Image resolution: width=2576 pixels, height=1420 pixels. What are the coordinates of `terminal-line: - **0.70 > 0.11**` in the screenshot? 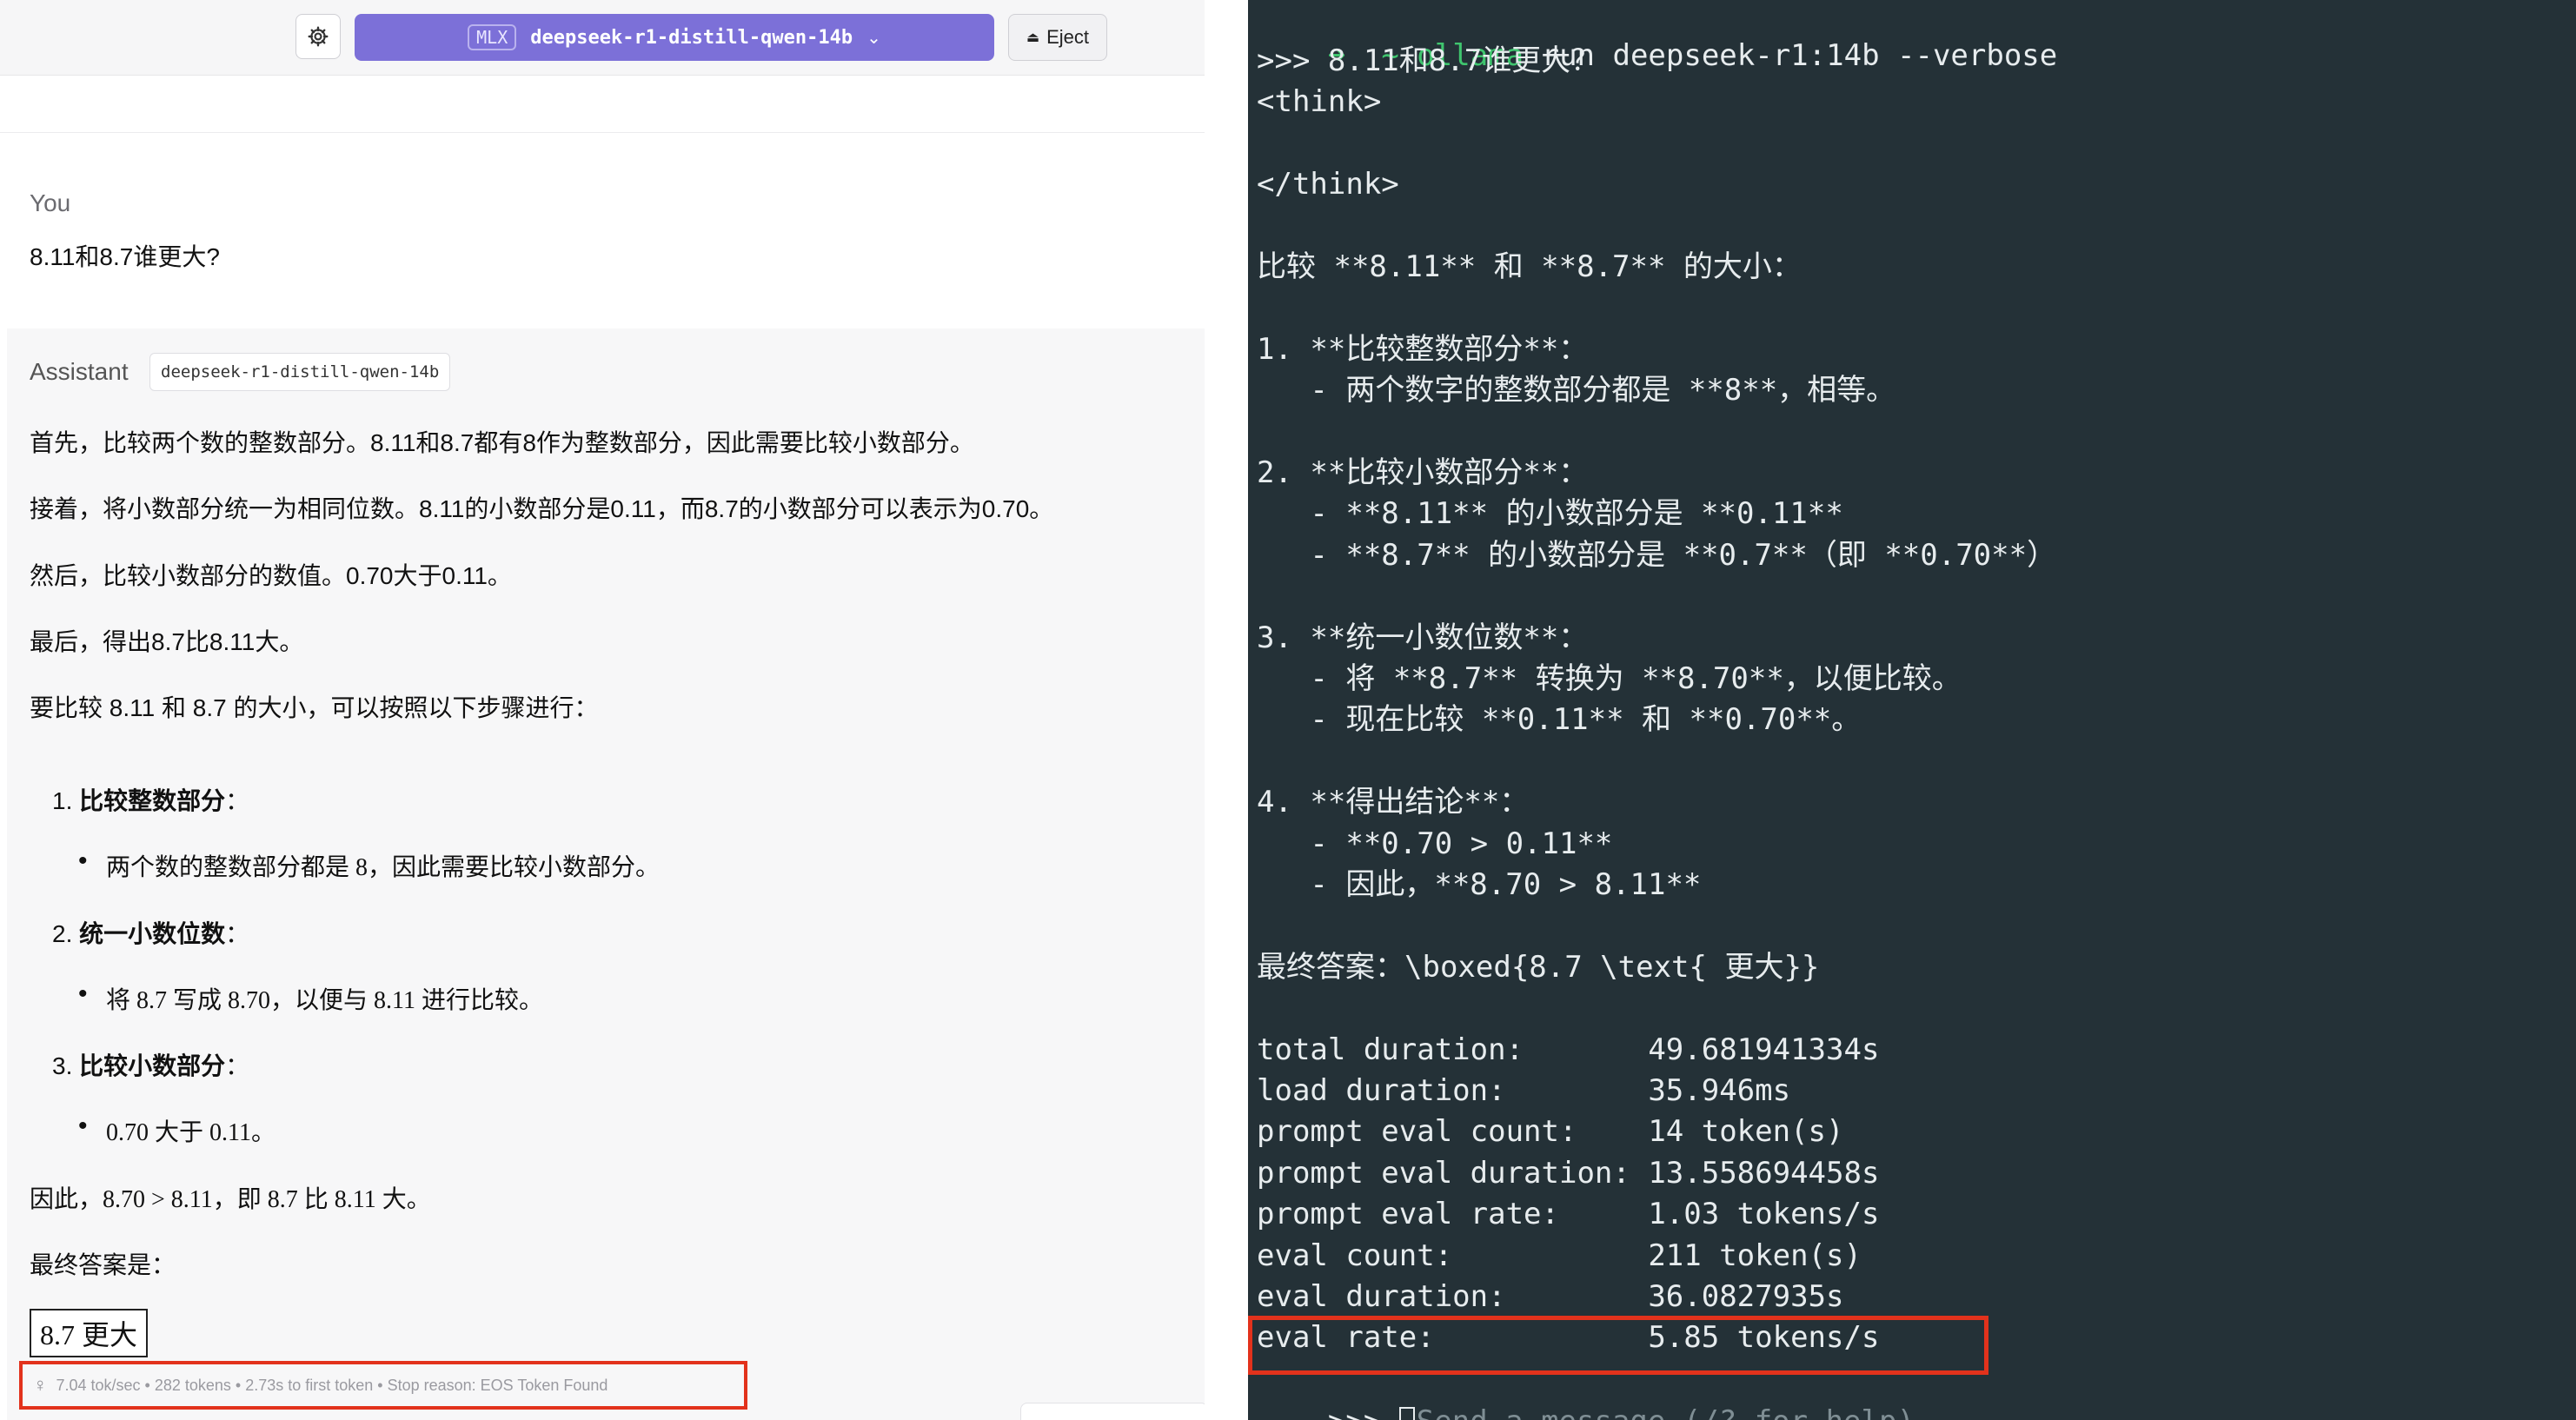 It's located at (1435, 843).